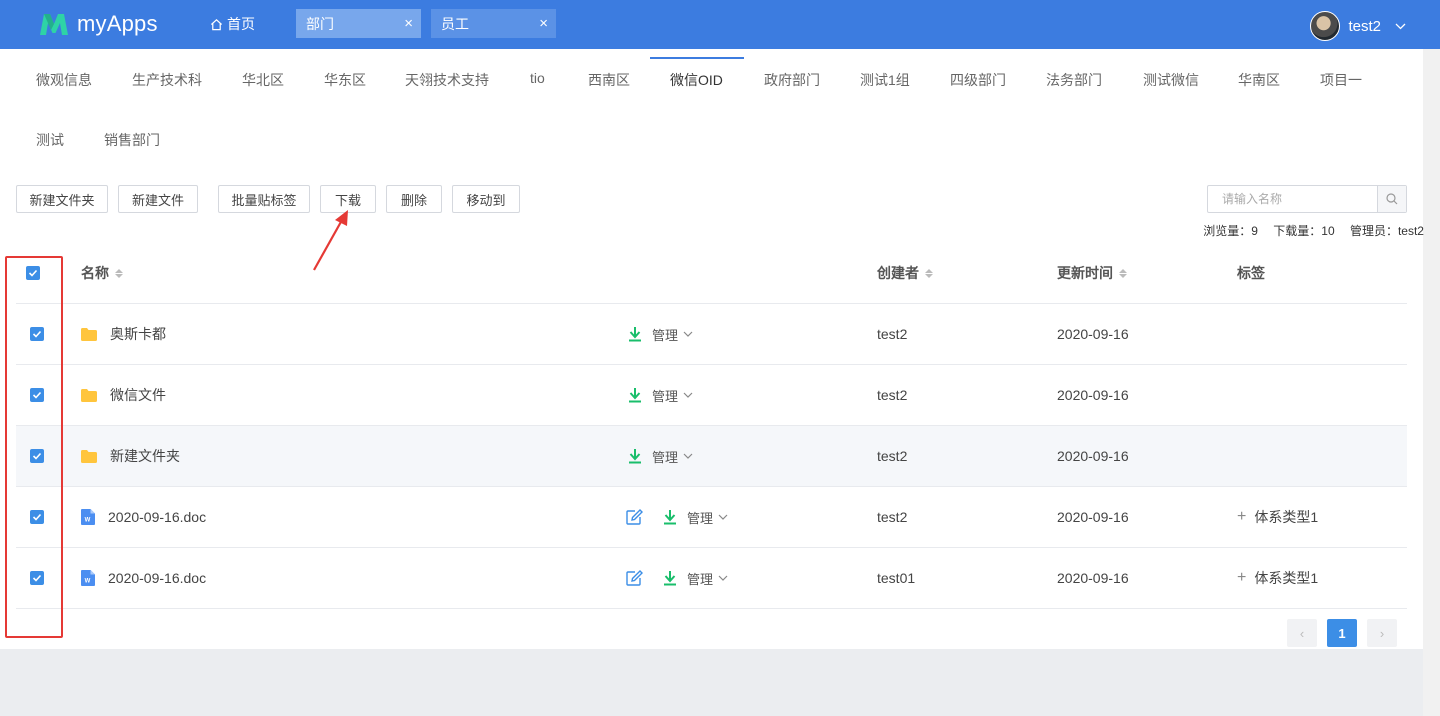 This screenshot has width=1440, height=716. I want to click on page-1-button: 1, so click(1342, 633).